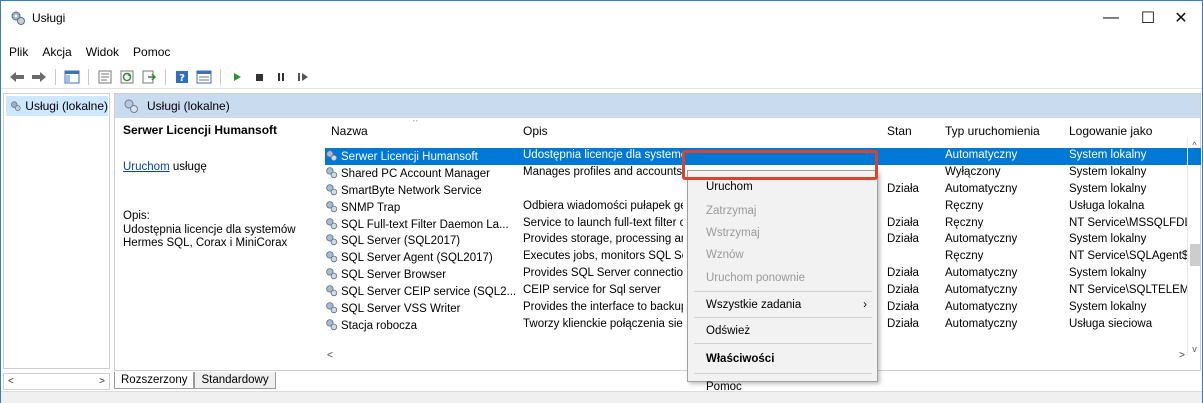 This screenshot has width=1203, height=403. What do you see at coordinates (601, 77) in the screenshot?
I see `toolbar: ?` at bounding box center [601, 77].